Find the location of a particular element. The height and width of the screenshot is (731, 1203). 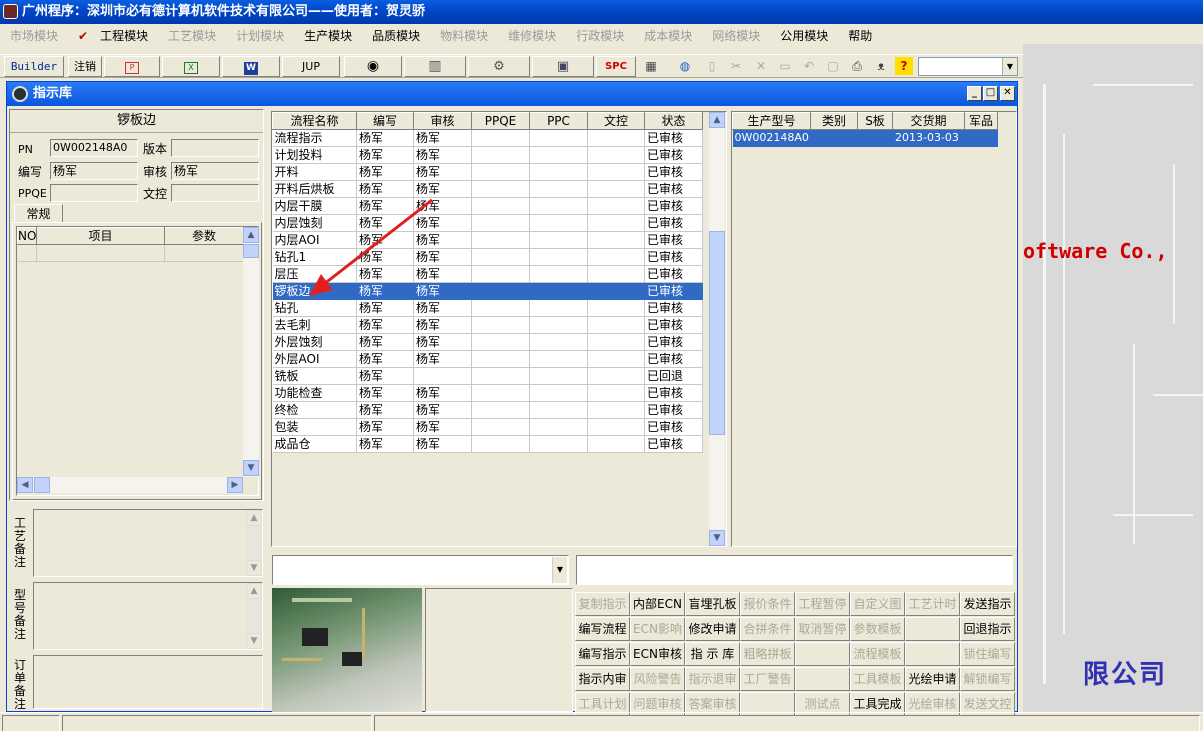

process-remark-field: ▲ ▼ is located at coordinates (148, 543).